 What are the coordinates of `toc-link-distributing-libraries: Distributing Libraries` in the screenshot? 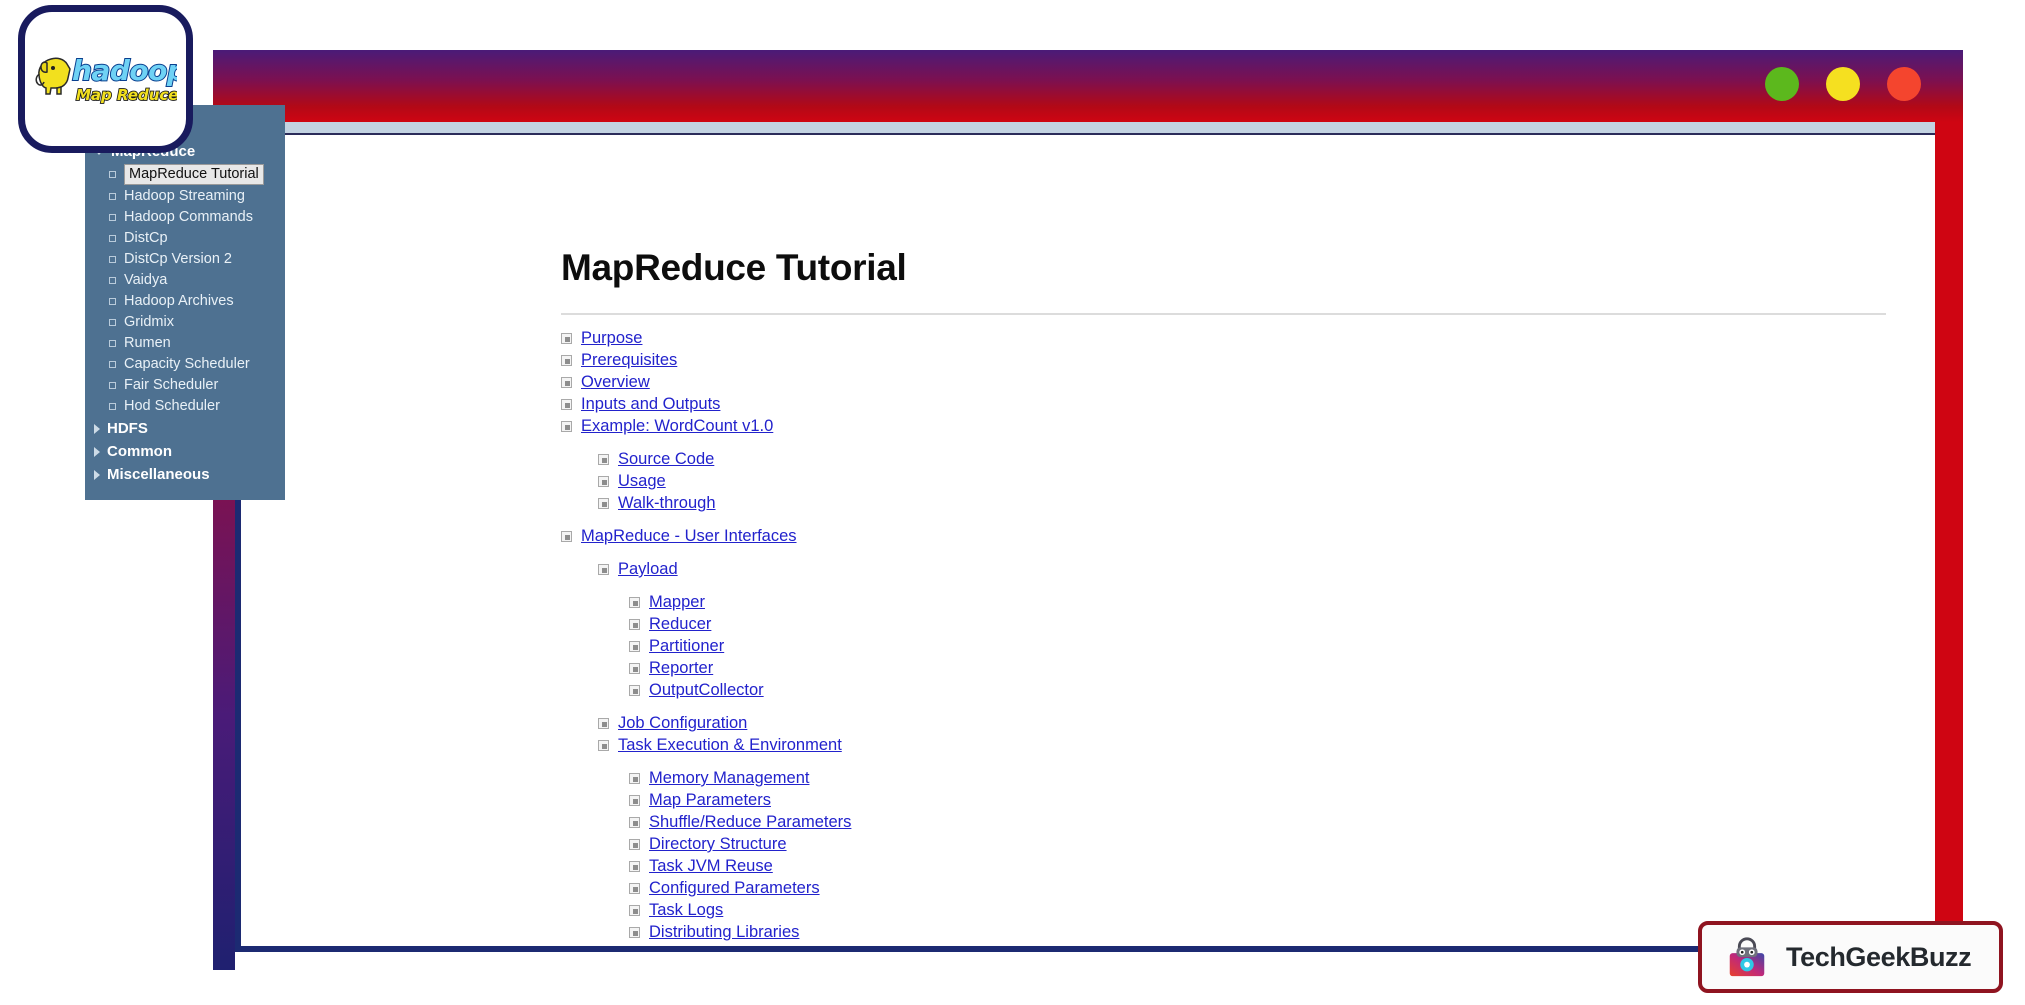 It's located at (724, 932).